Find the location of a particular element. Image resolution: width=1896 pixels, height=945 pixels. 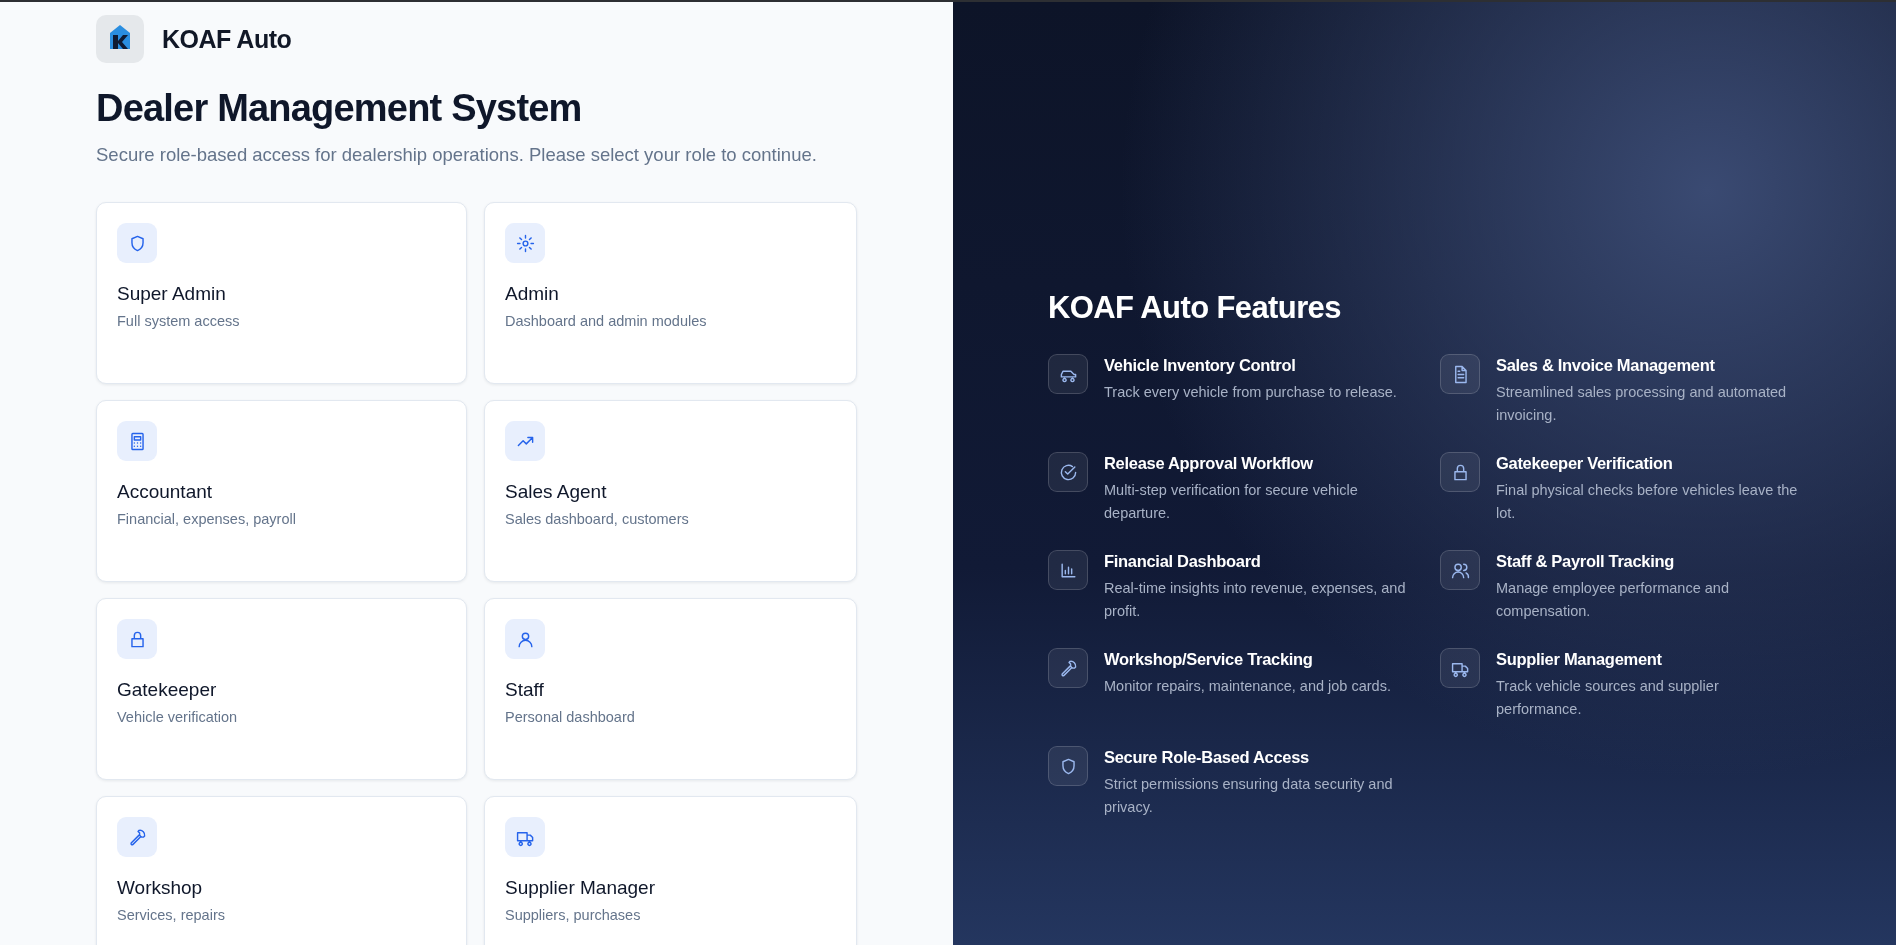

role-description: Financial, expenses, payroll is located at coordinates (207, 519).